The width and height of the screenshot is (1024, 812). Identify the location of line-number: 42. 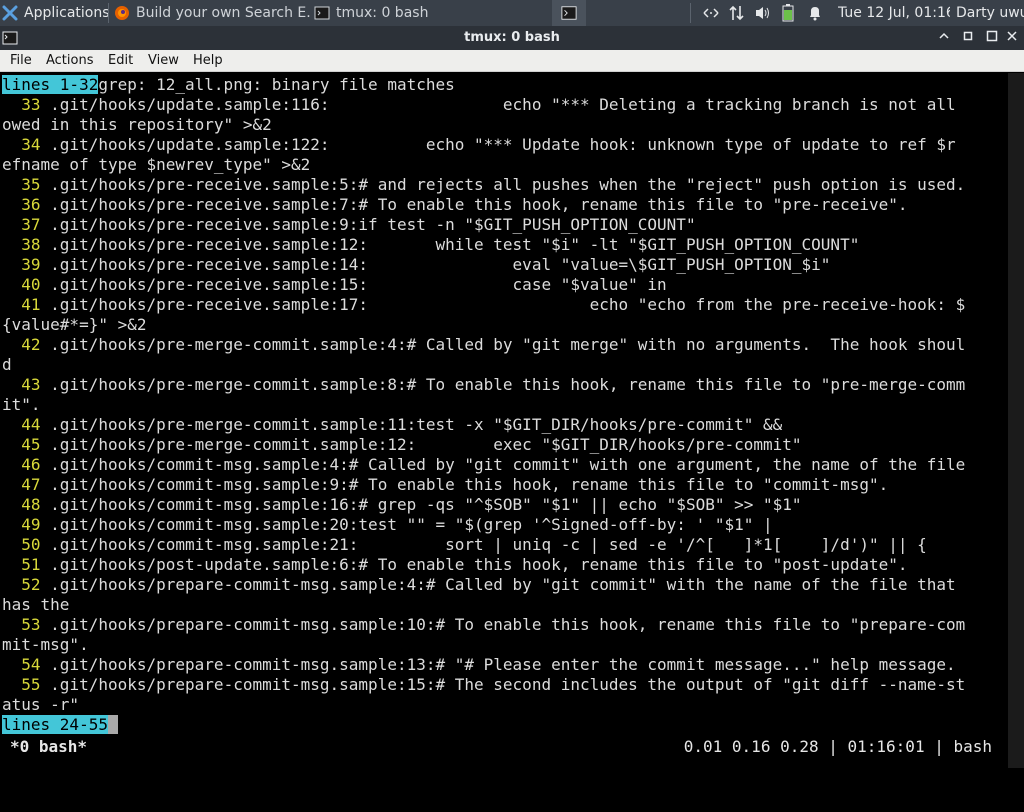
(26, 344).